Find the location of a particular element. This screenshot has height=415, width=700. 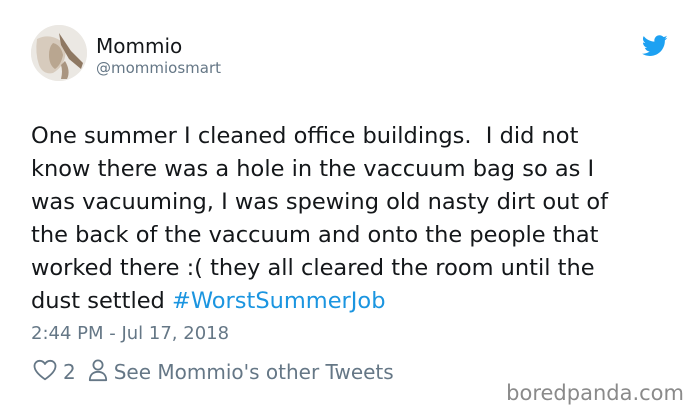

tweet-line-last: dust settled #WorstSummerJob is located at coordinates (356, 301).